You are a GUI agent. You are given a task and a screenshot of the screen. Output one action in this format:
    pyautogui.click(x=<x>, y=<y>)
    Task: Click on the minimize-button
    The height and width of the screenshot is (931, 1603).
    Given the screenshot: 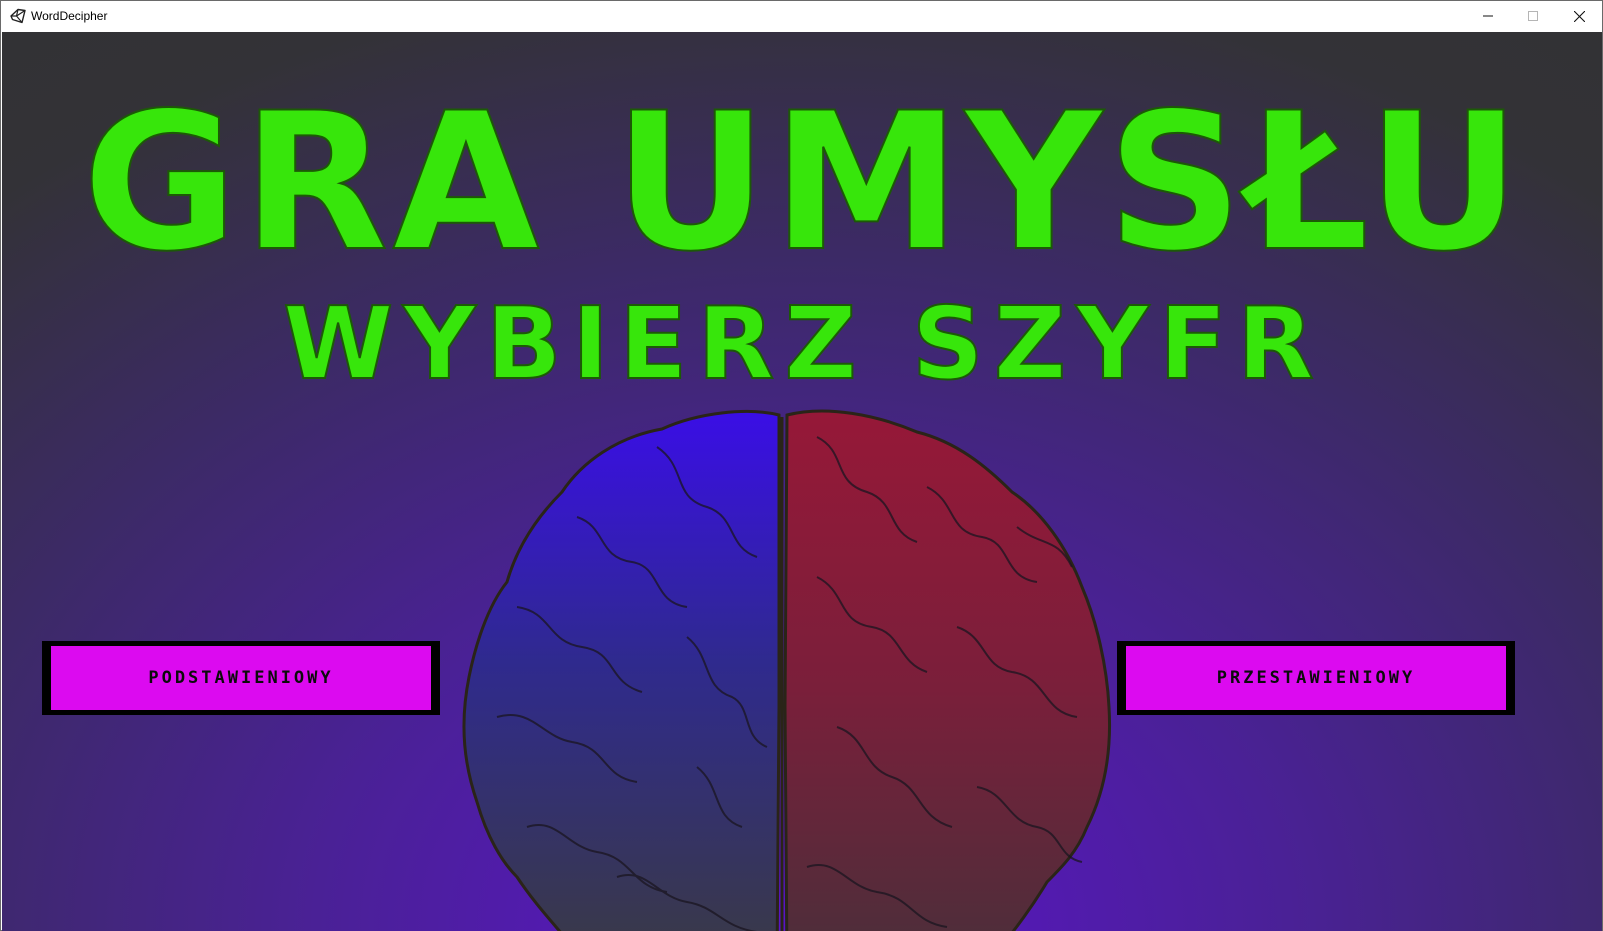 What is the action you would take?
    pyautogui.click(x=1488, y=16)
    